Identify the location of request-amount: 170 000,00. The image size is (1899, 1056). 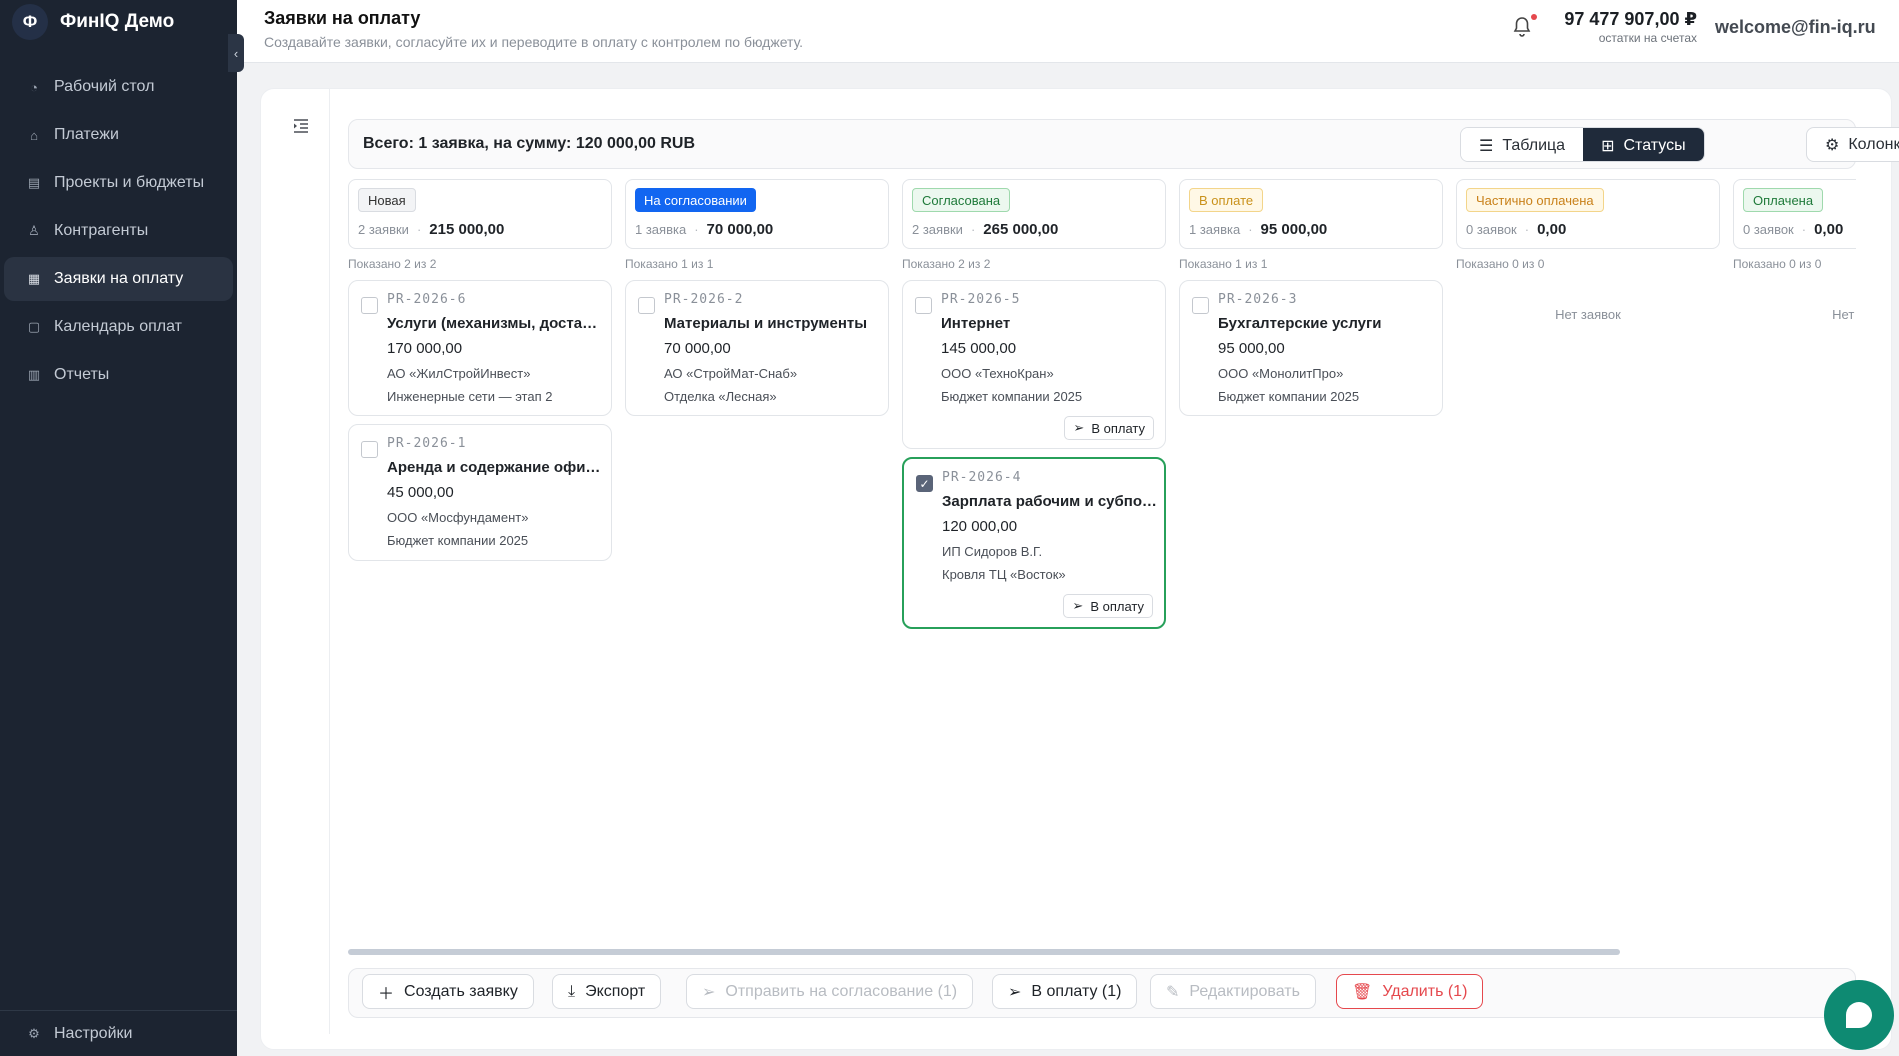
(425, 348).